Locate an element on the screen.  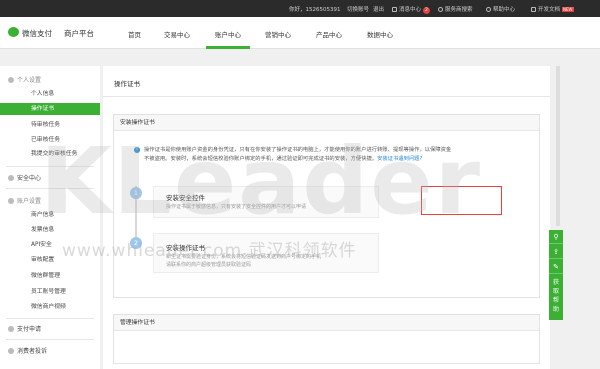
title-divider is located at coordinates (326, 96).